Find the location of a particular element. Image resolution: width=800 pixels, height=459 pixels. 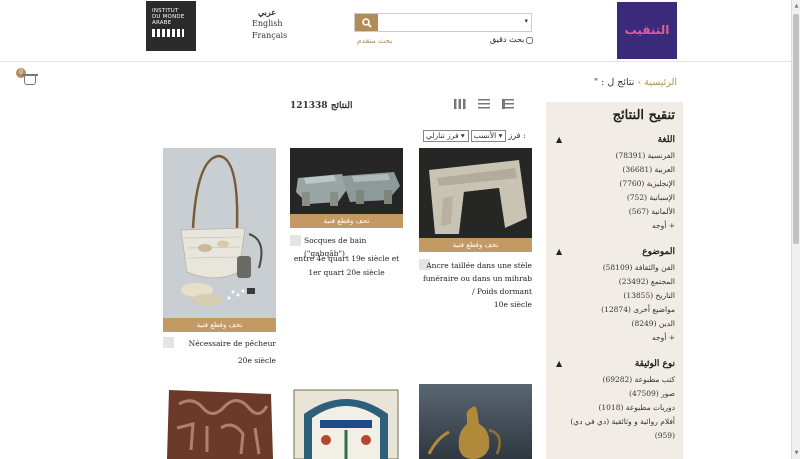

facet-item: أفلام روائية و وثائقية (دي في دي) is located at coordinates (614, 422).